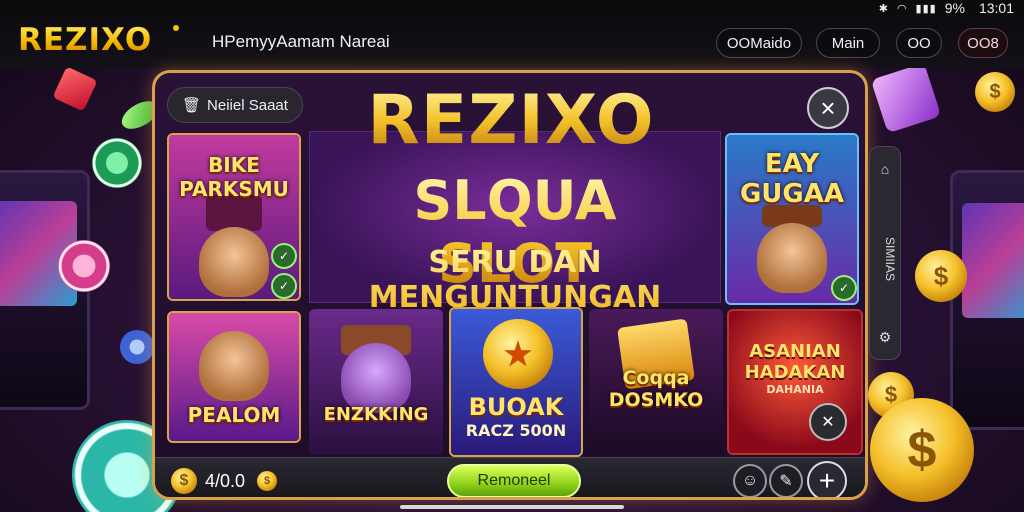 The width and height of the screenshot is (1024, 512). Describe the element at coordinates (795, 362) in the screenshot. I see `game-title: ASANIAN HADAKAN` at that location.